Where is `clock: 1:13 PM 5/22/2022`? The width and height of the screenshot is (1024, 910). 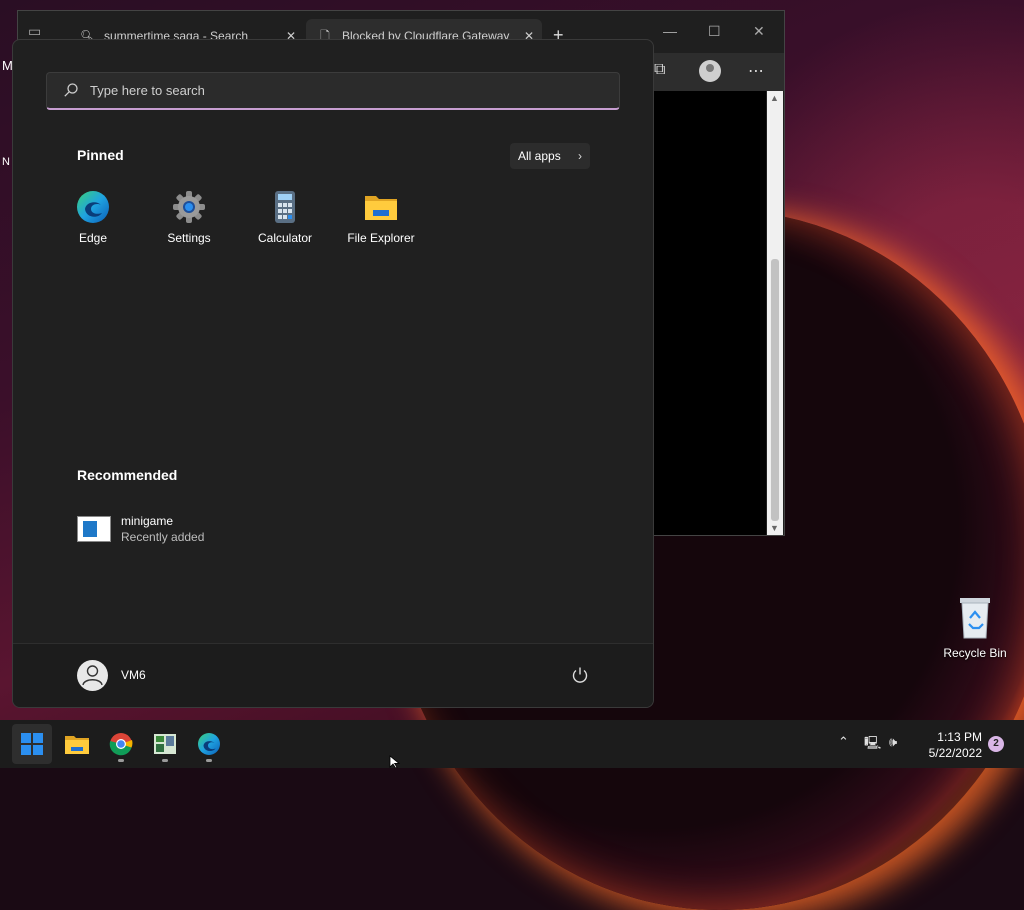 clock: 1:13 PM 5/22/2022 is located at coordinates (946, 745).